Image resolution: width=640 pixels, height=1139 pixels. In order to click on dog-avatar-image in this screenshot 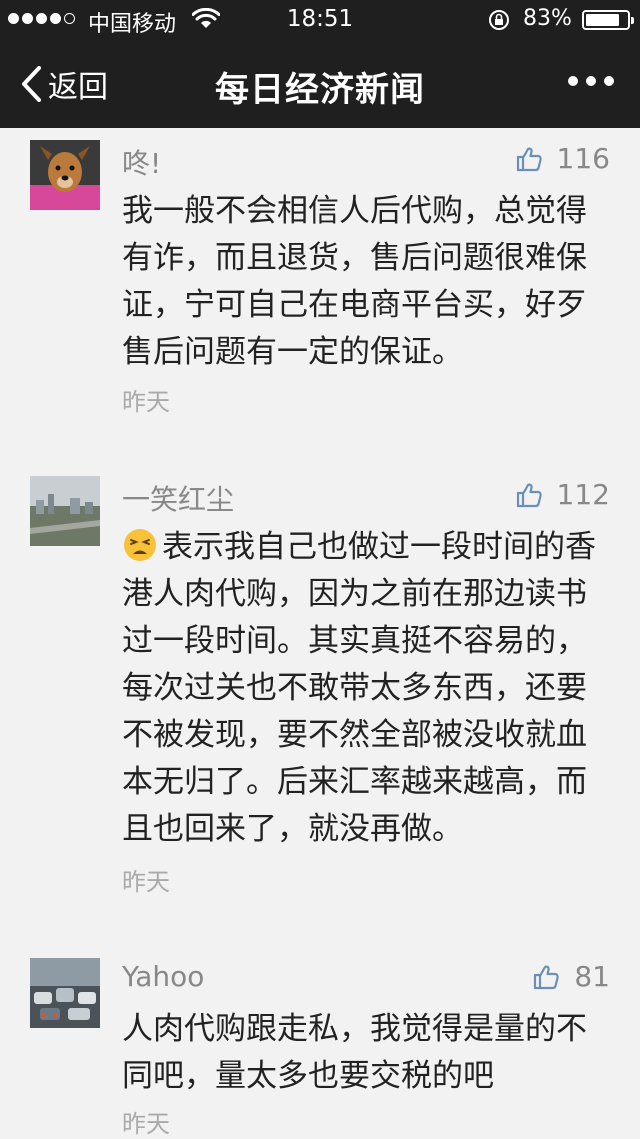, I will do `click(65, 175)`.